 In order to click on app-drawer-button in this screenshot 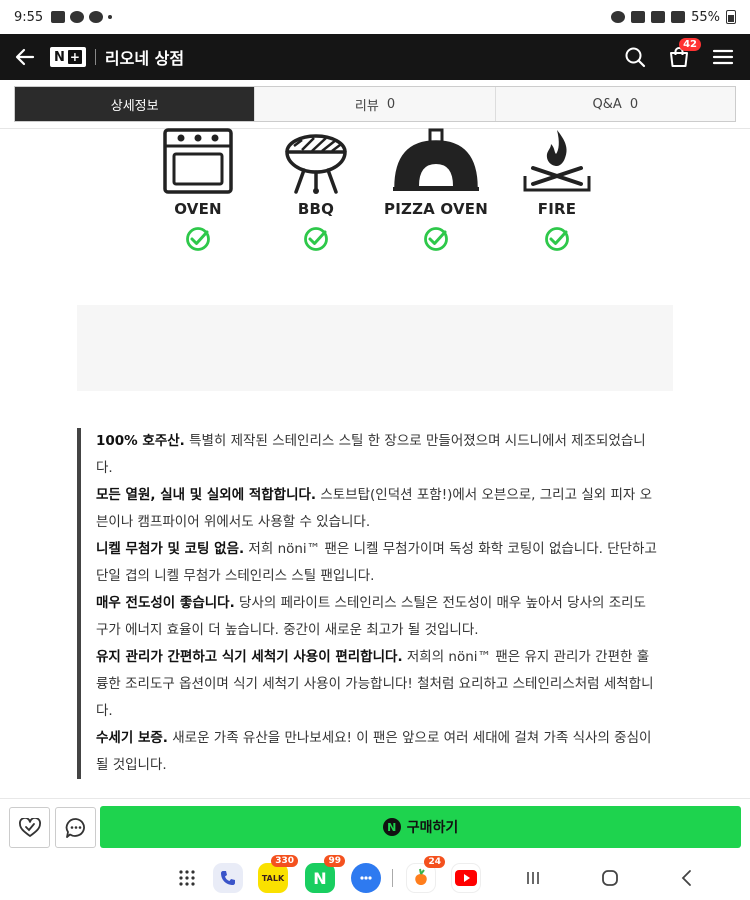, I will do `click(187, 878)`.